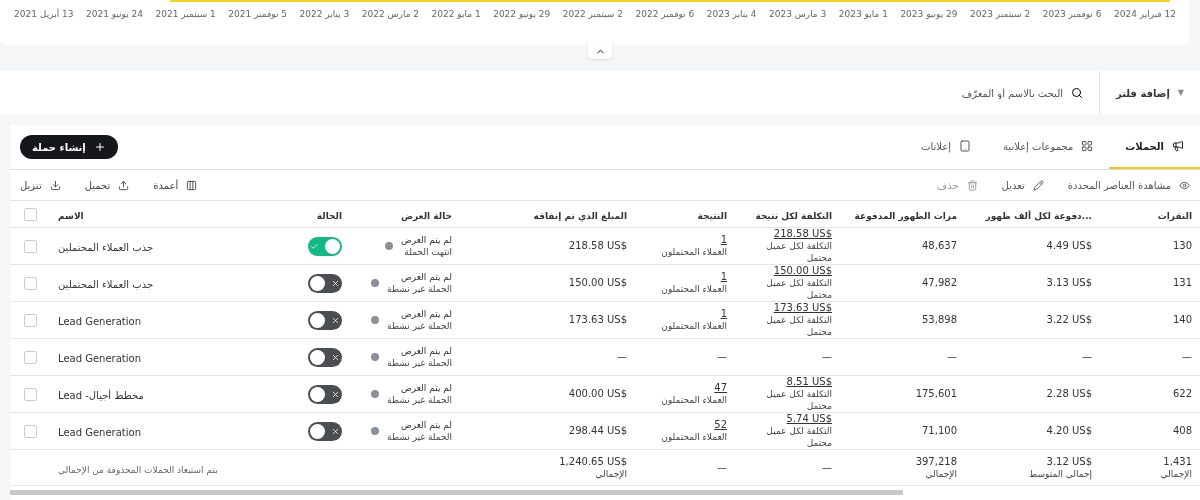  I want to click on value-link: 150.00 US$, so click(802, 271).